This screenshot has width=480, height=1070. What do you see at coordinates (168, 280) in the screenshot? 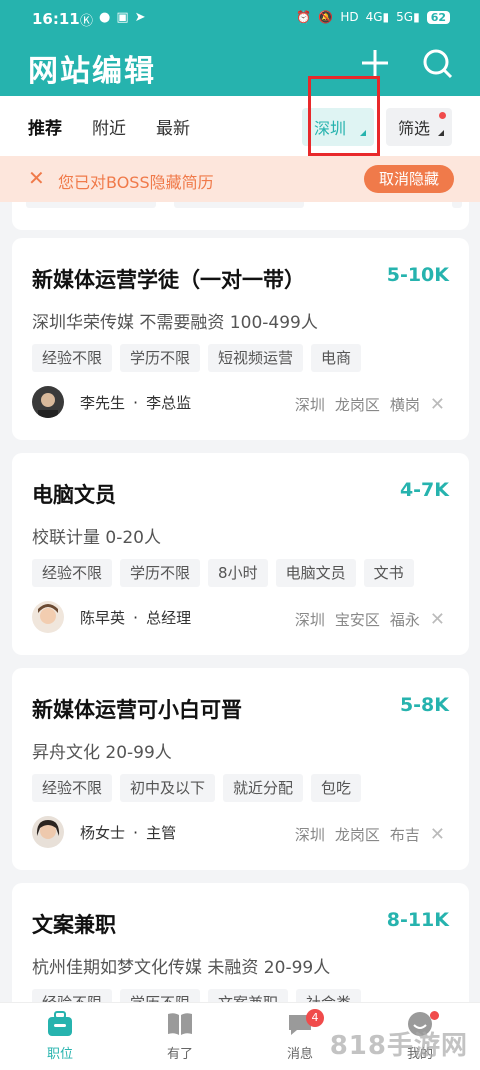
I see `job-title: 新媒体运营学徒（一对一带）` at bounding box center [168, 280].